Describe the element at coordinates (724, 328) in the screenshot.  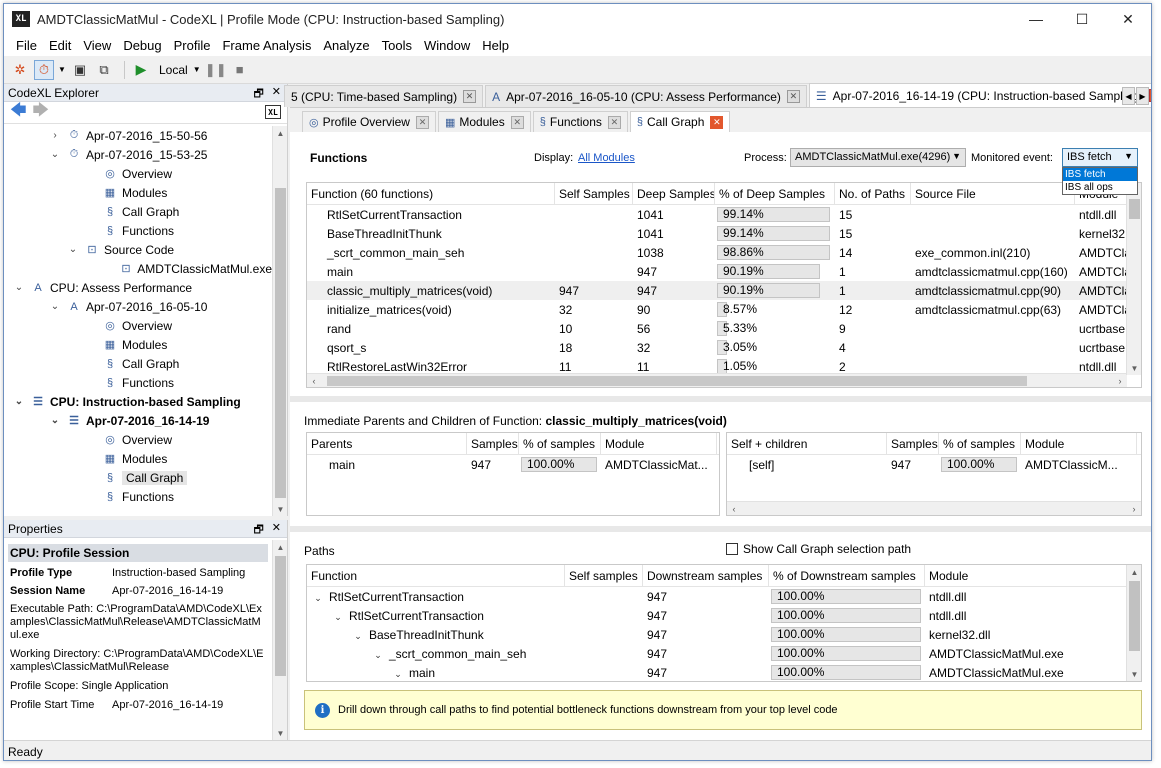
I see `table-row: rand 10 56 5.33% 9 ucrtbase.dll` at that location.